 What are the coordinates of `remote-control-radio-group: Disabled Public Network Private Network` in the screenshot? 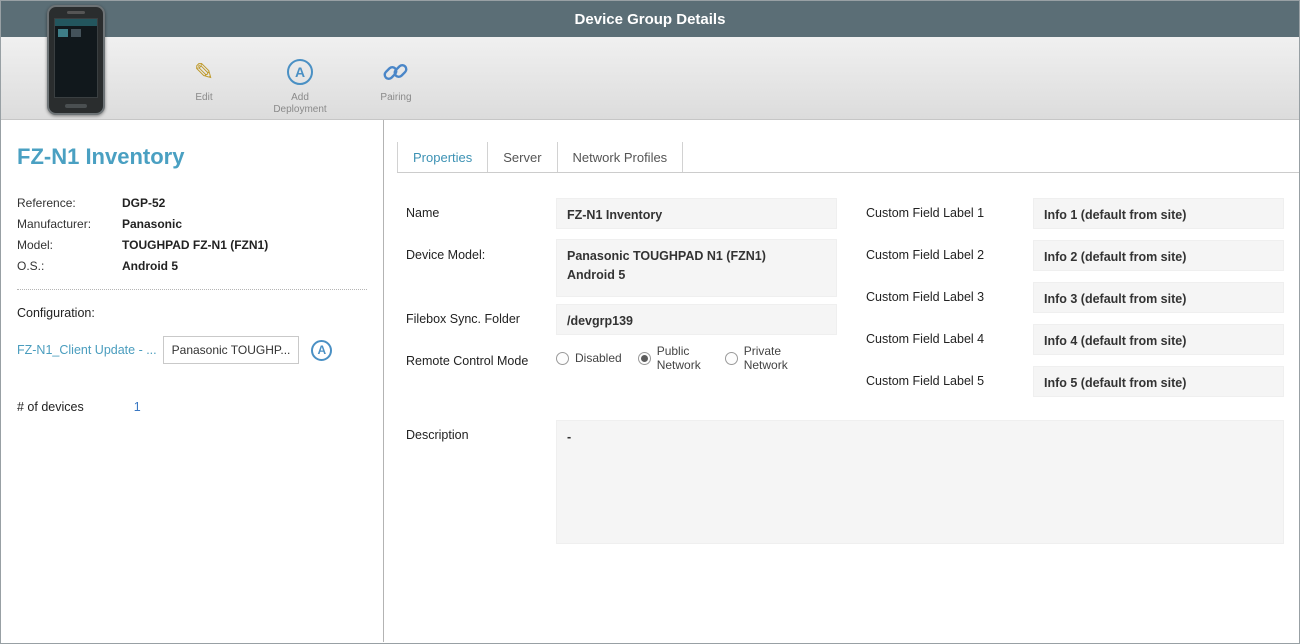 It's located at (684, 358).